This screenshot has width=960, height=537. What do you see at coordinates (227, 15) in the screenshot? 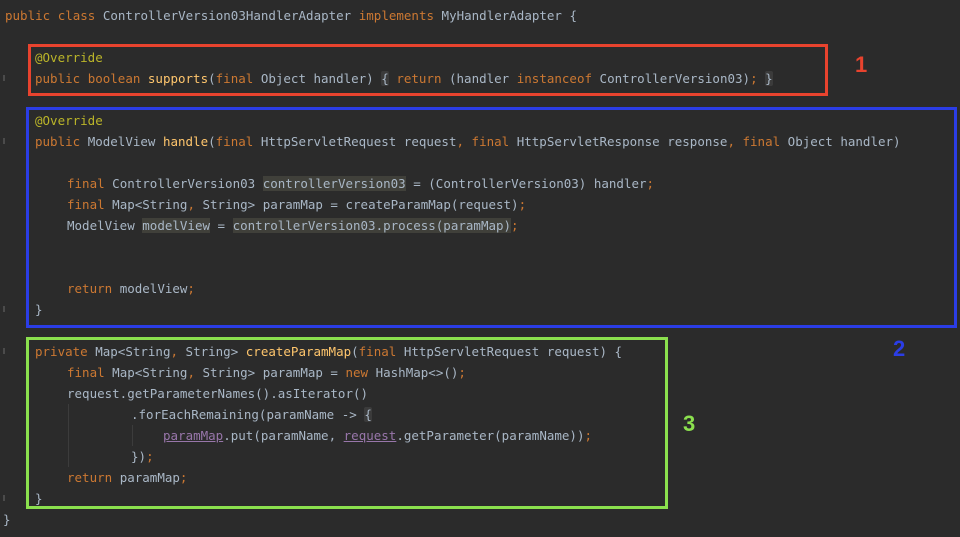
I see `class-name: ControllerVersion03HandlerAdapter` at bounding box center [227, 15].